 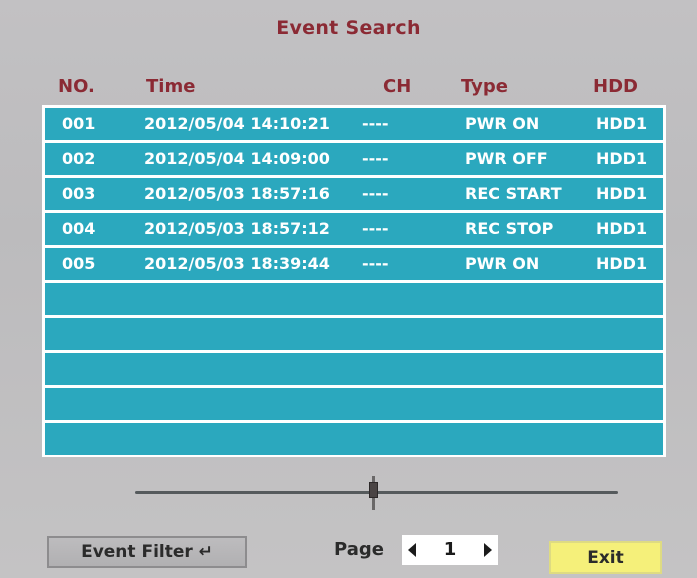 What do you see at coordinates (615, 86) in the screenshot?
I see `column-header-hdd: HDD` at bounding box center [615, 86].